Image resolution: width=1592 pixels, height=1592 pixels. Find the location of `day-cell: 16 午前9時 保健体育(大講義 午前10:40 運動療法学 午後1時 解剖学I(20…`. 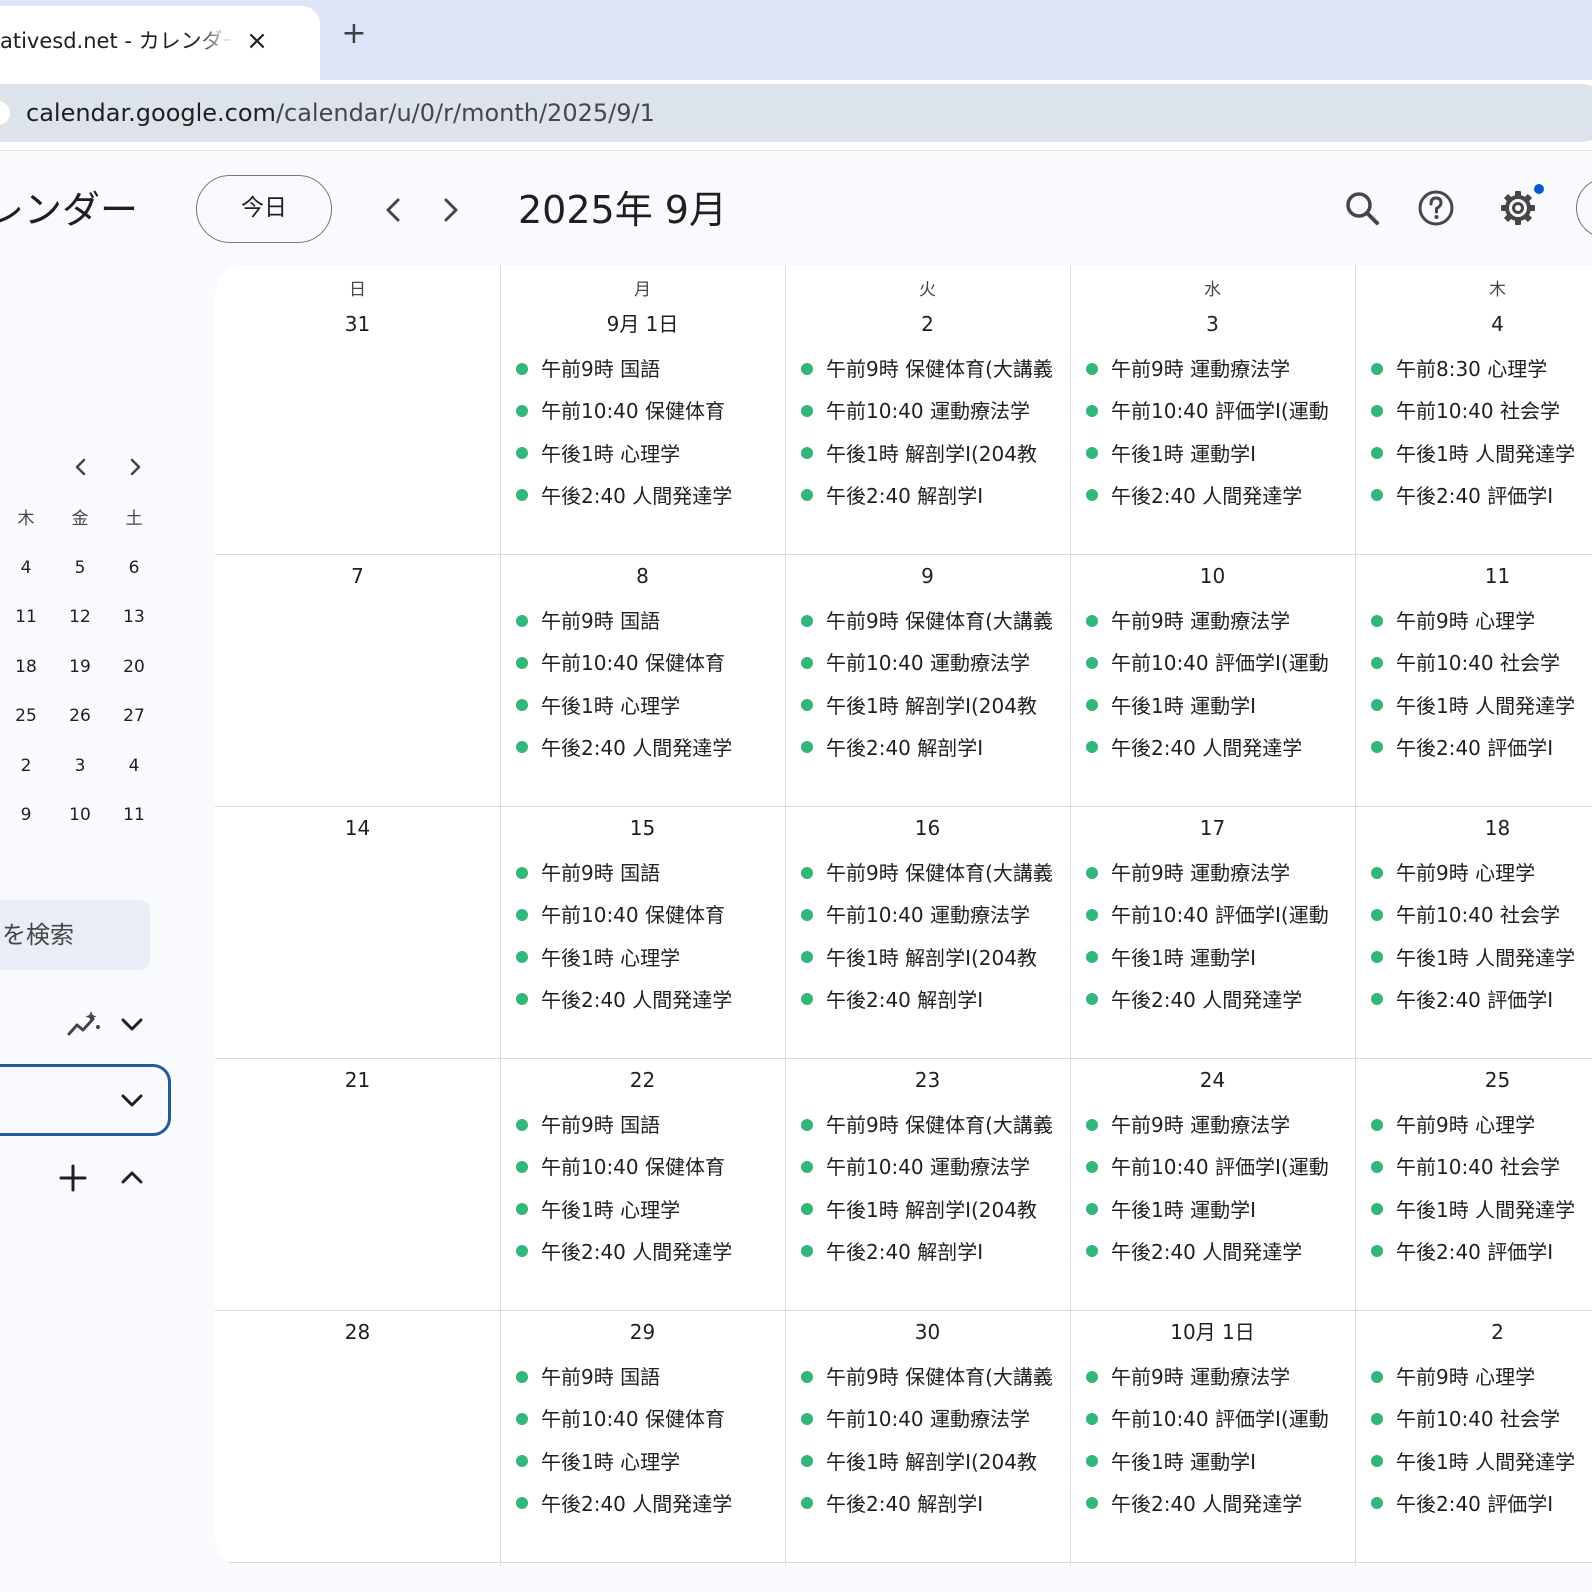

day-cell: 16 午前9時 保健体育(大講義 午前10:40 運動療法学 午後1時 解剖学I(20… is located at coordinates (927, 932).